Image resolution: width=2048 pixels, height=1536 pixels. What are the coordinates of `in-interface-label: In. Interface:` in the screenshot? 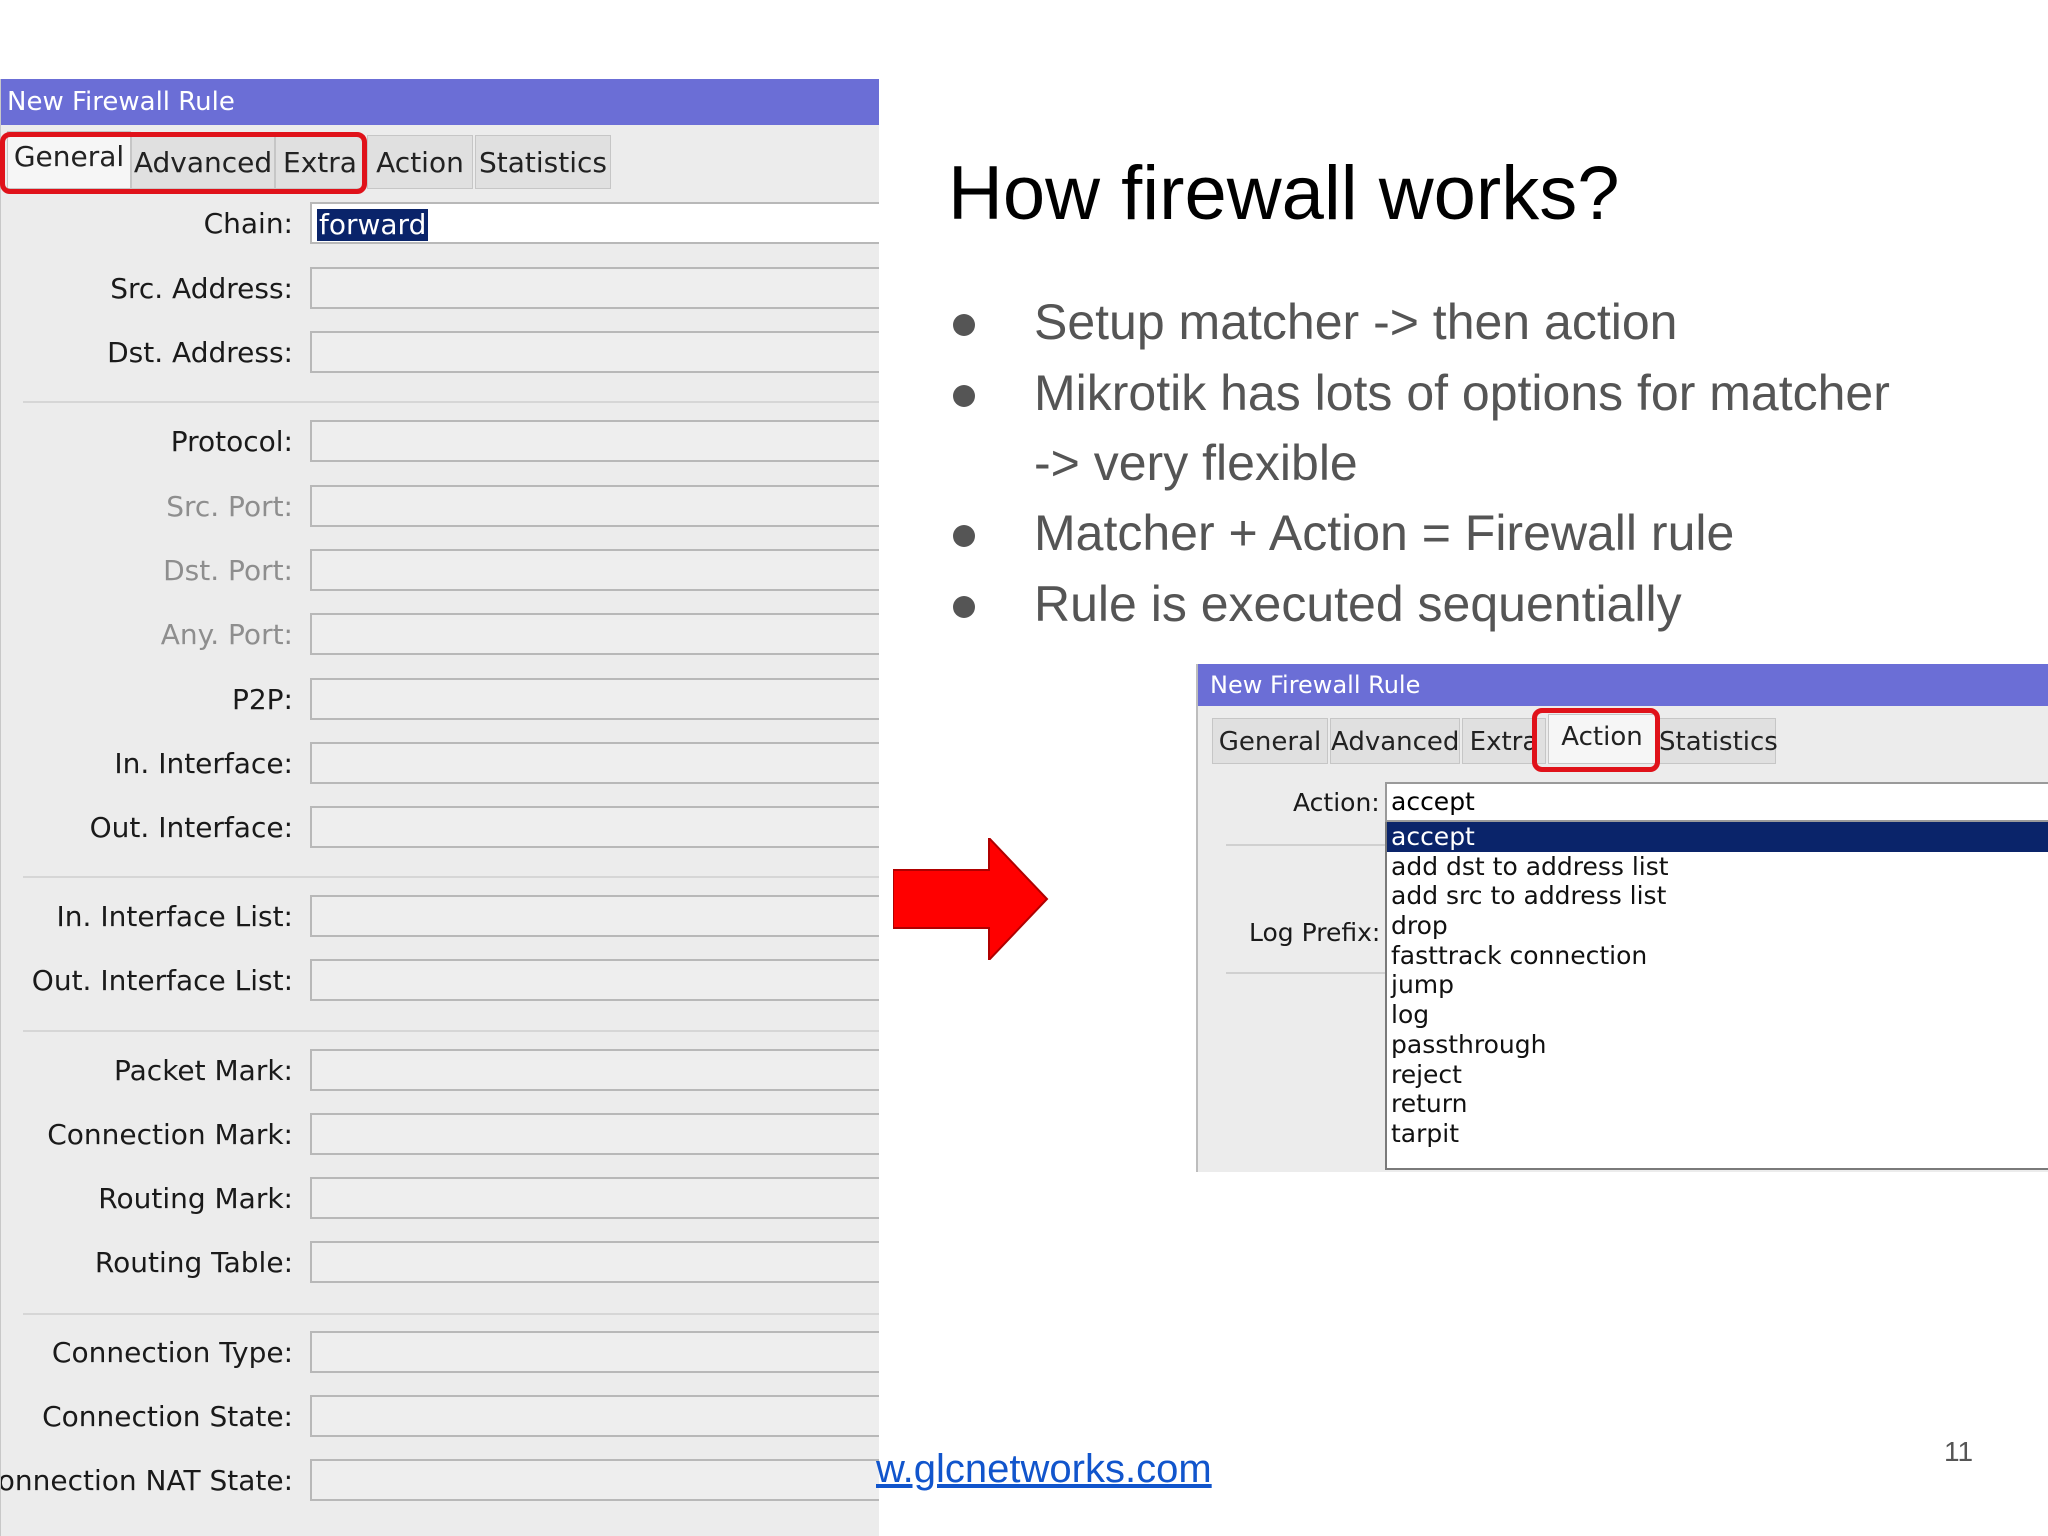 It's located at (203, 763).